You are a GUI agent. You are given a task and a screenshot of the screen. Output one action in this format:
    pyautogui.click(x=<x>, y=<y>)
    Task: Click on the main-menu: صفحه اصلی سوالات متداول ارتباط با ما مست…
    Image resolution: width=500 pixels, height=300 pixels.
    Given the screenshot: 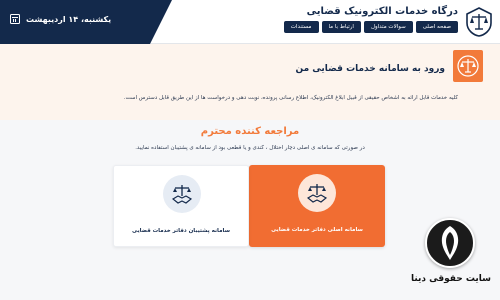 What is the action you would take?
    pyautogui.click(x=370, y=27)
    